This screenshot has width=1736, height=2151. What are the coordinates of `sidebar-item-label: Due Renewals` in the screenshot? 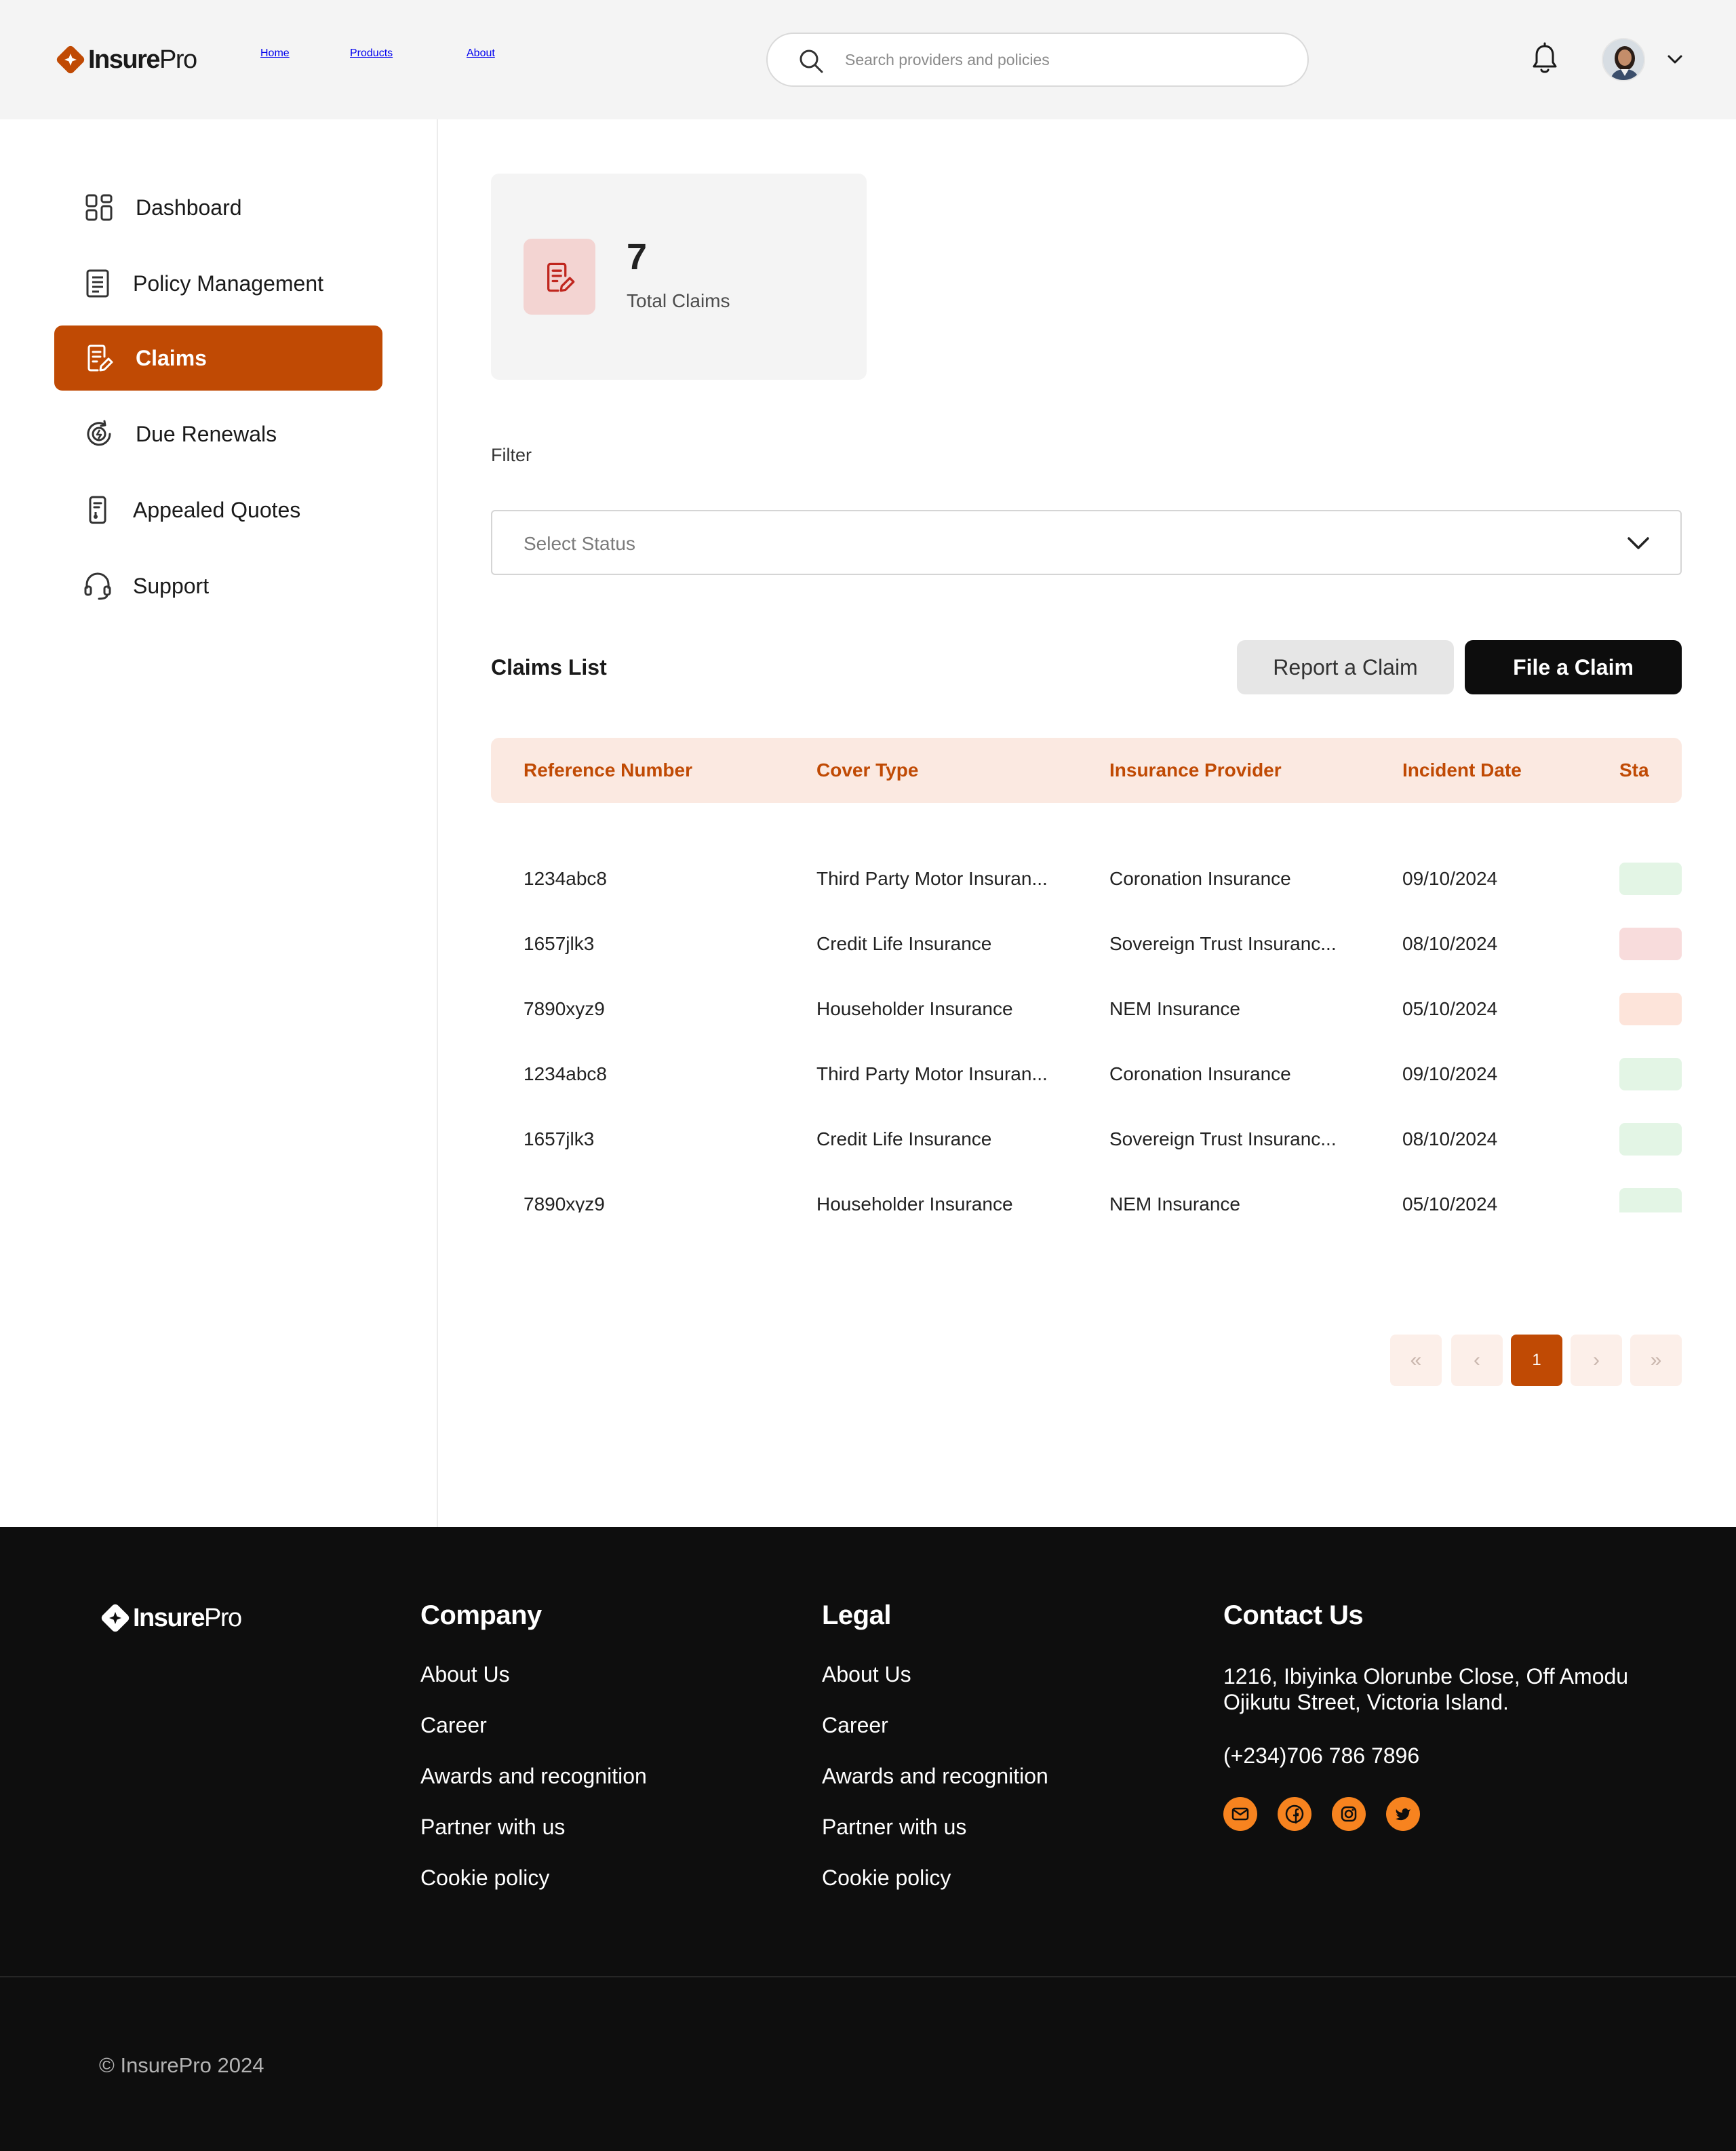 It's located at (206, 433).